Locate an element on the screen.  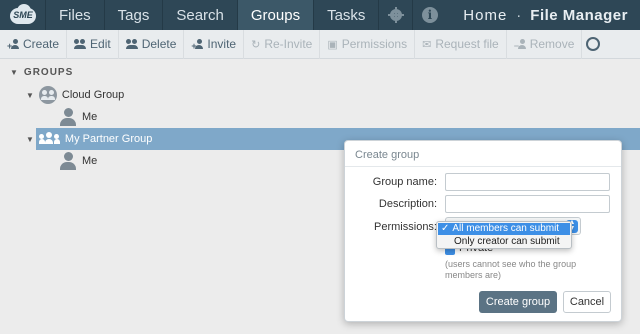
request-file-button: ✉ Request file is located at coordinates (461, 44).